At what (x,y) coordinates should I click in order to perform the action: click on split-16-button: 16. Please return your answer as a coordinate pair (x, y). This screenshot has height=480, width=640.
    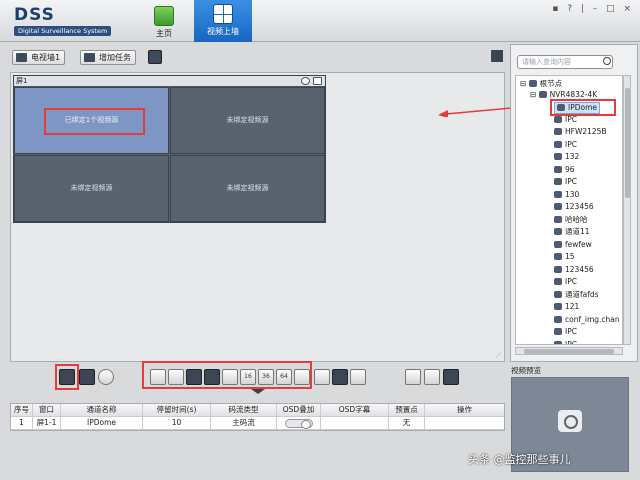
    Looking at the image, I should click on (248, 377).